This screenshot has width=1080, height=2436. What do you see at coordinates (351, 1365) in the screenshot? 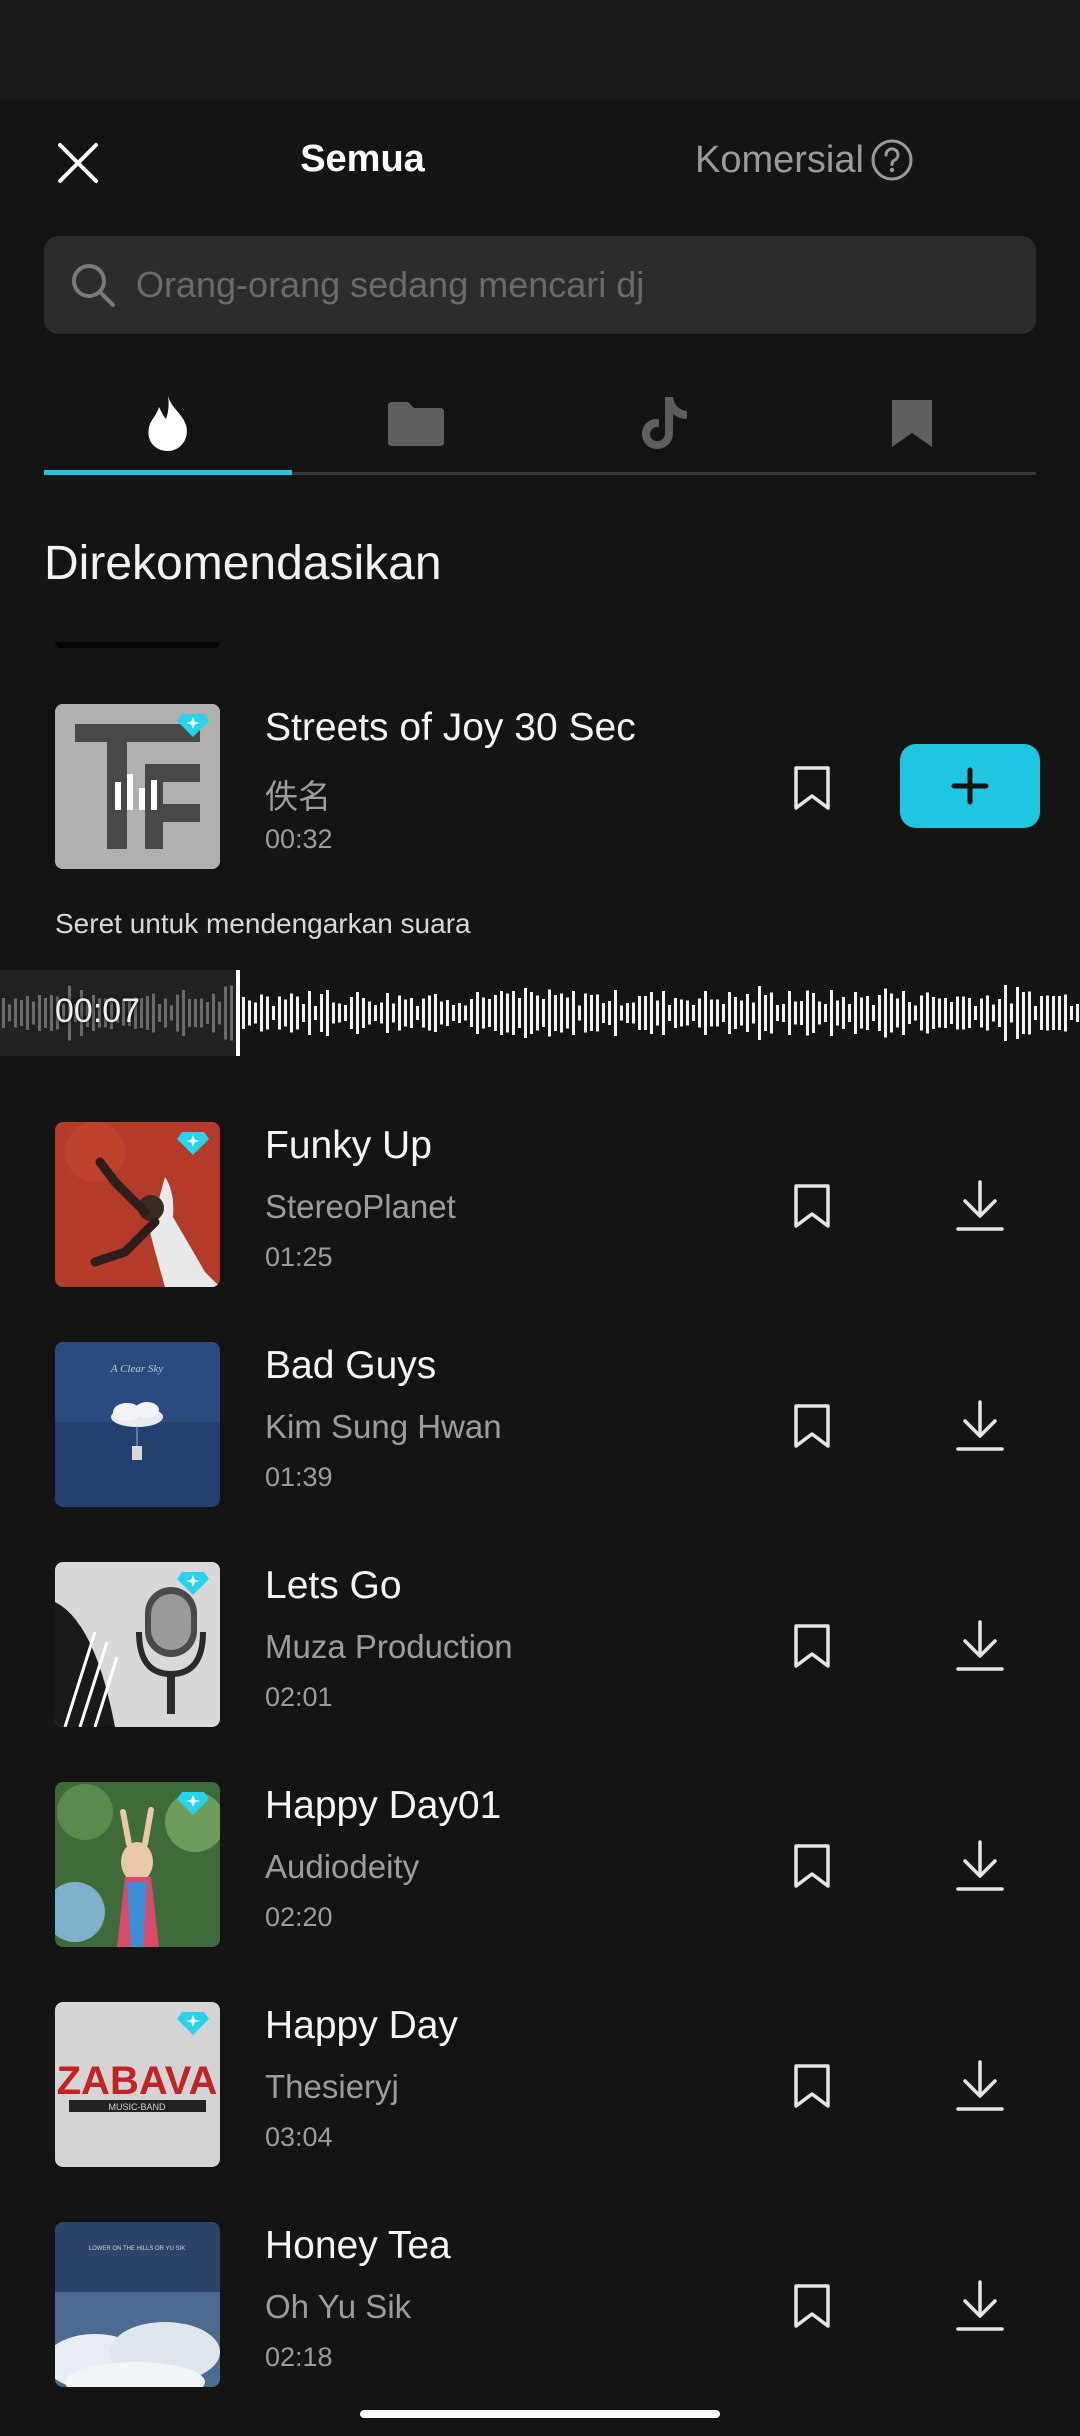
I see `song-title: Bad Guys` at bounding box center [351, 1365].